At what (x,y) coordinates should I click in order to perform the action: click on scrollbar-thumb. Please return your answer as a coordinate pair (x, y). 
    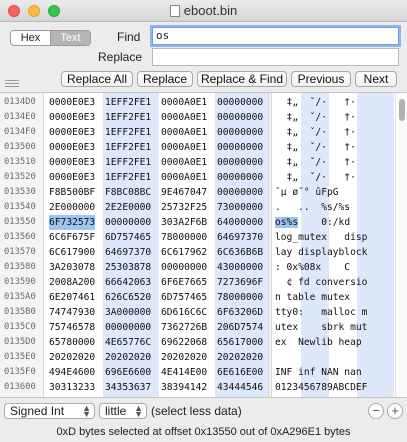
    Looking at the image, I should click on (402, 110).